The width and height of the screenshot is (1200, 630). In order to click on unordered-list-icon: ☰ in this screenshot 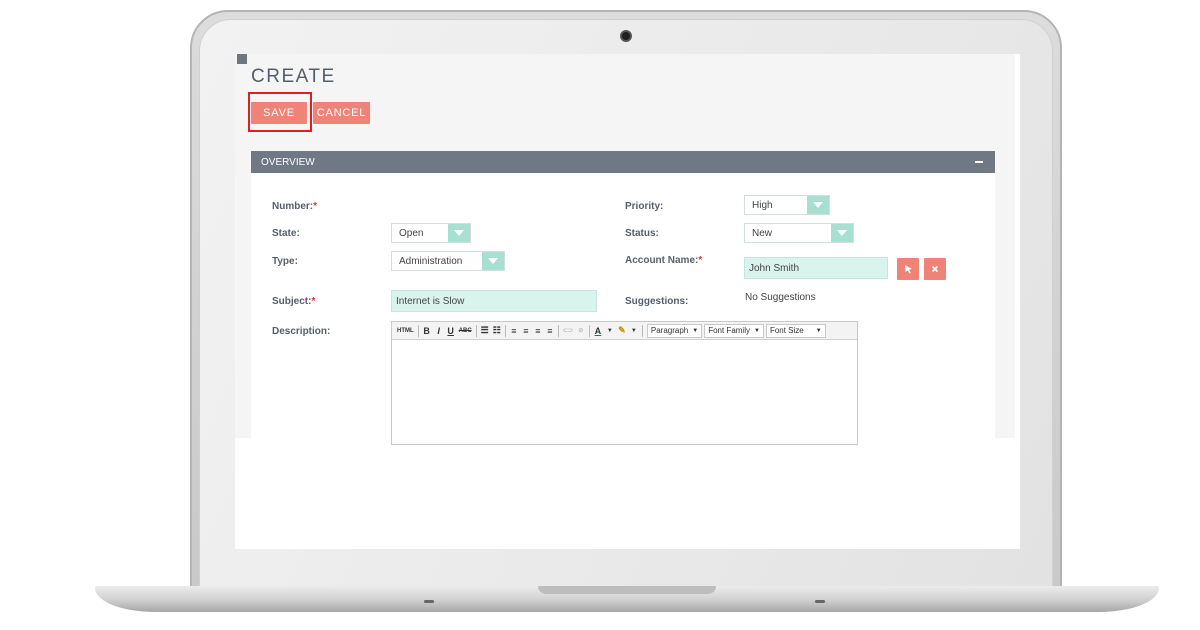, I will do `click(485, 331)`.